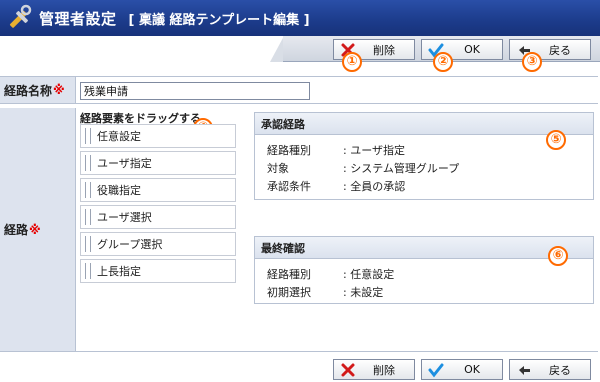  I want to click on approval-route-title: 承認経路, so click(424, 124).